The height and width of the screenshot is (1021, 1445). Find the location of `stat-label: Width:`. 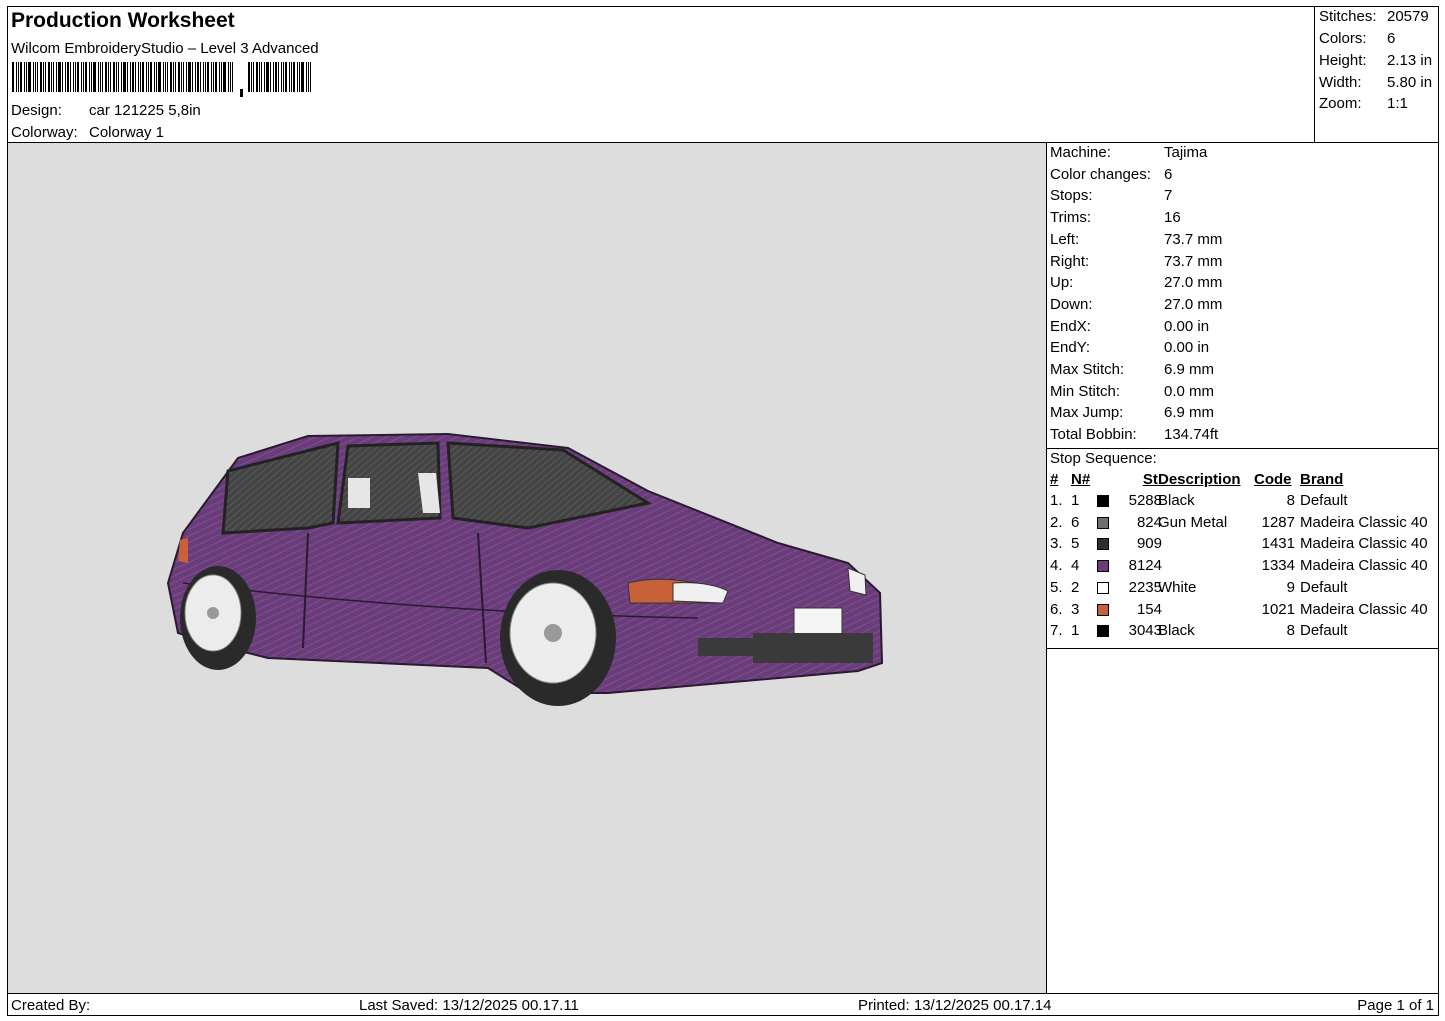

stat-label: Width: is located at coordinates (1340, 82).